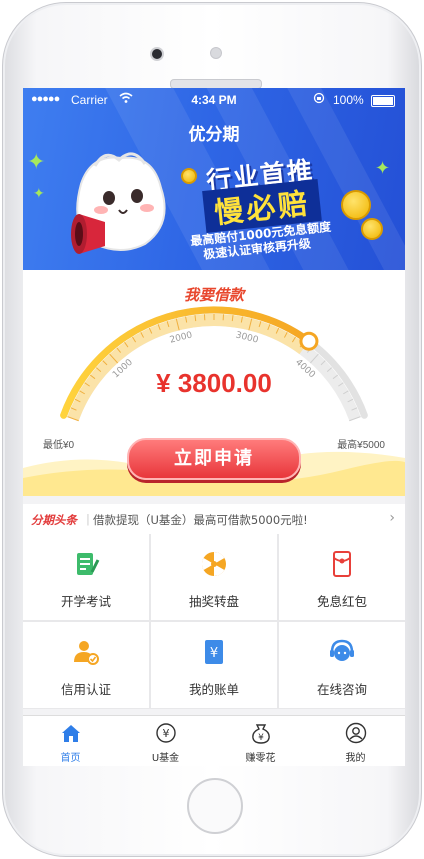  What do you see at coordinates (260, 758) in the screenshot?
I see `tab-label: 赚零花` at bounding box center [260, 758].